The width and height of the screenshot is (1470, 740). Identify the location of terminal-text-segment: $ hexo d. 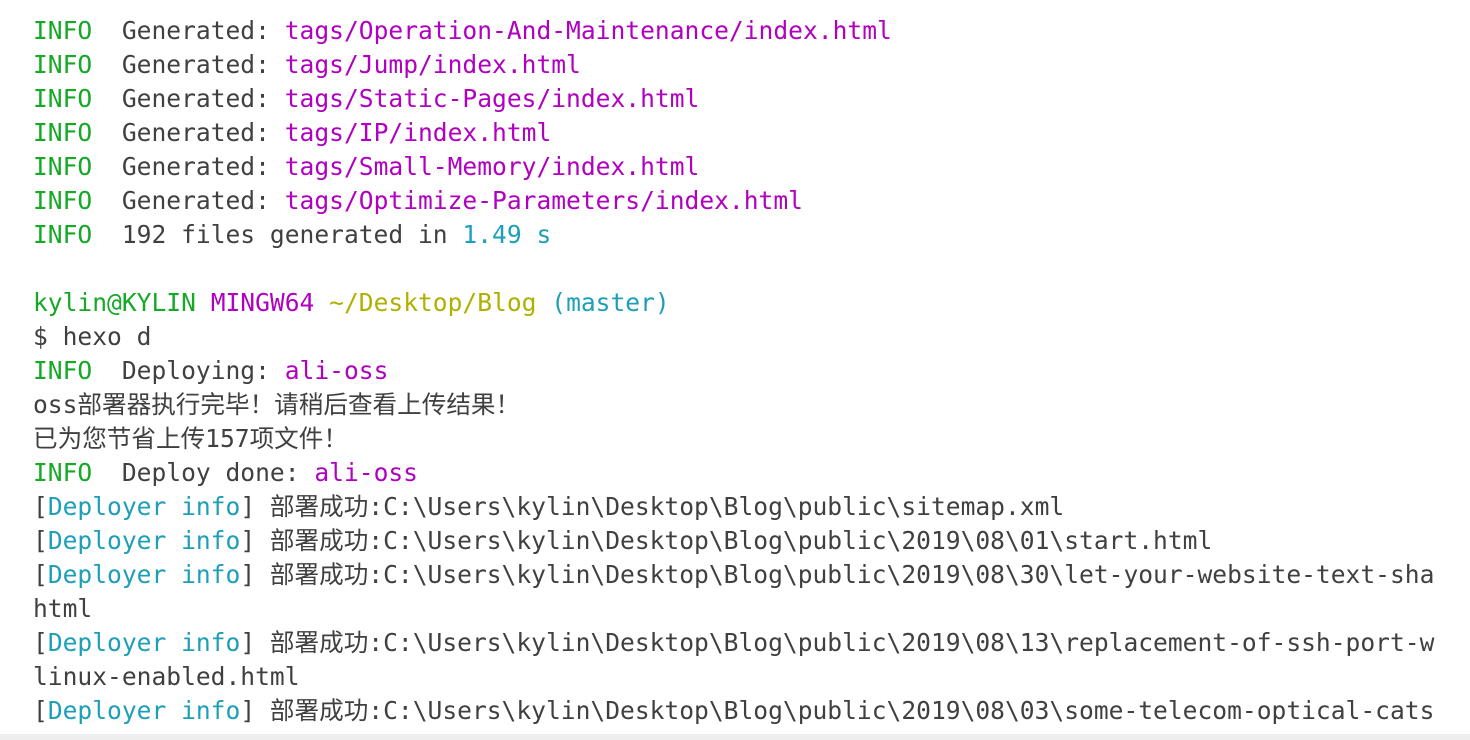
(92, 336).